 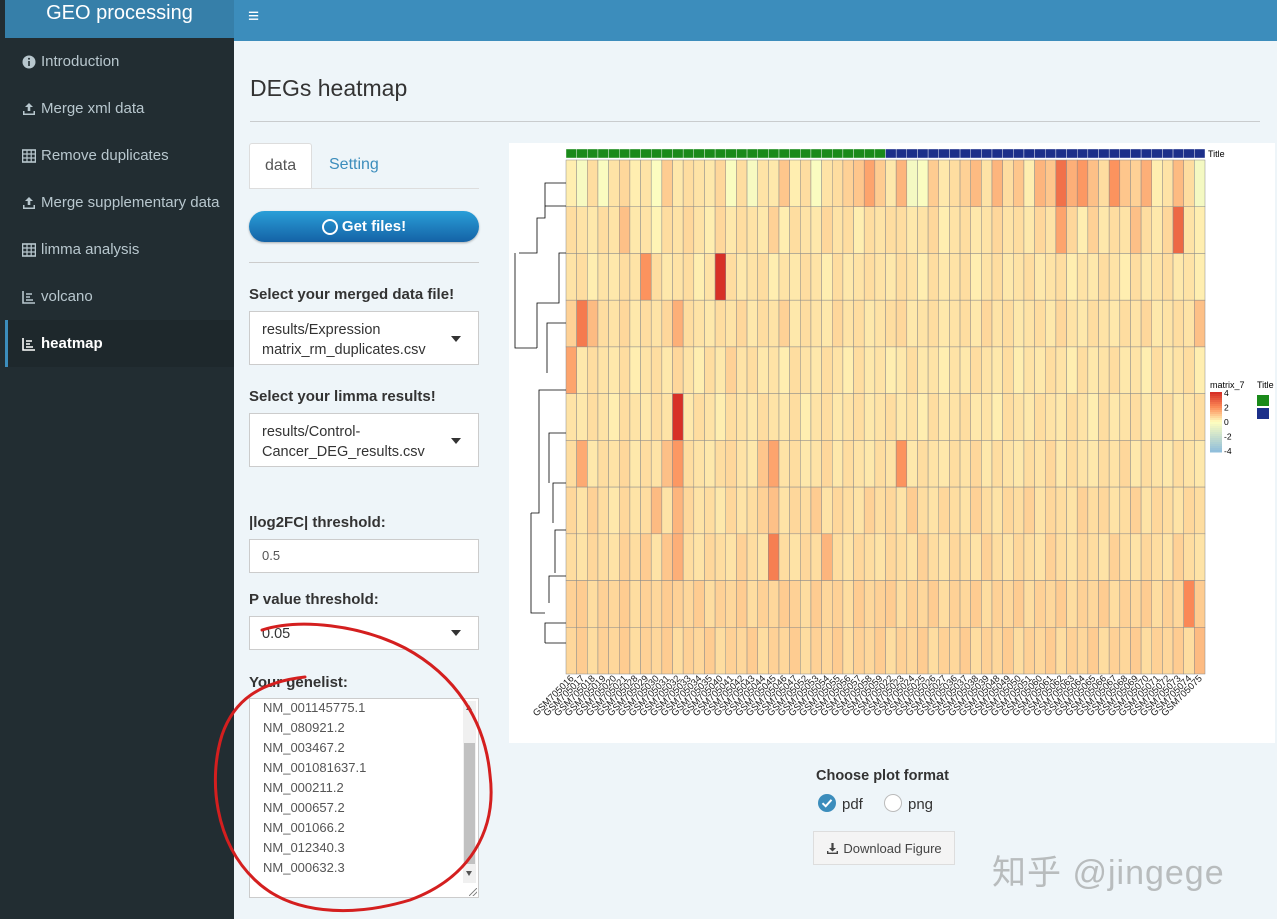 I want to click on sidebar-item-merge-supplementary: Merge supplementary data, so click(x=119, y=202).